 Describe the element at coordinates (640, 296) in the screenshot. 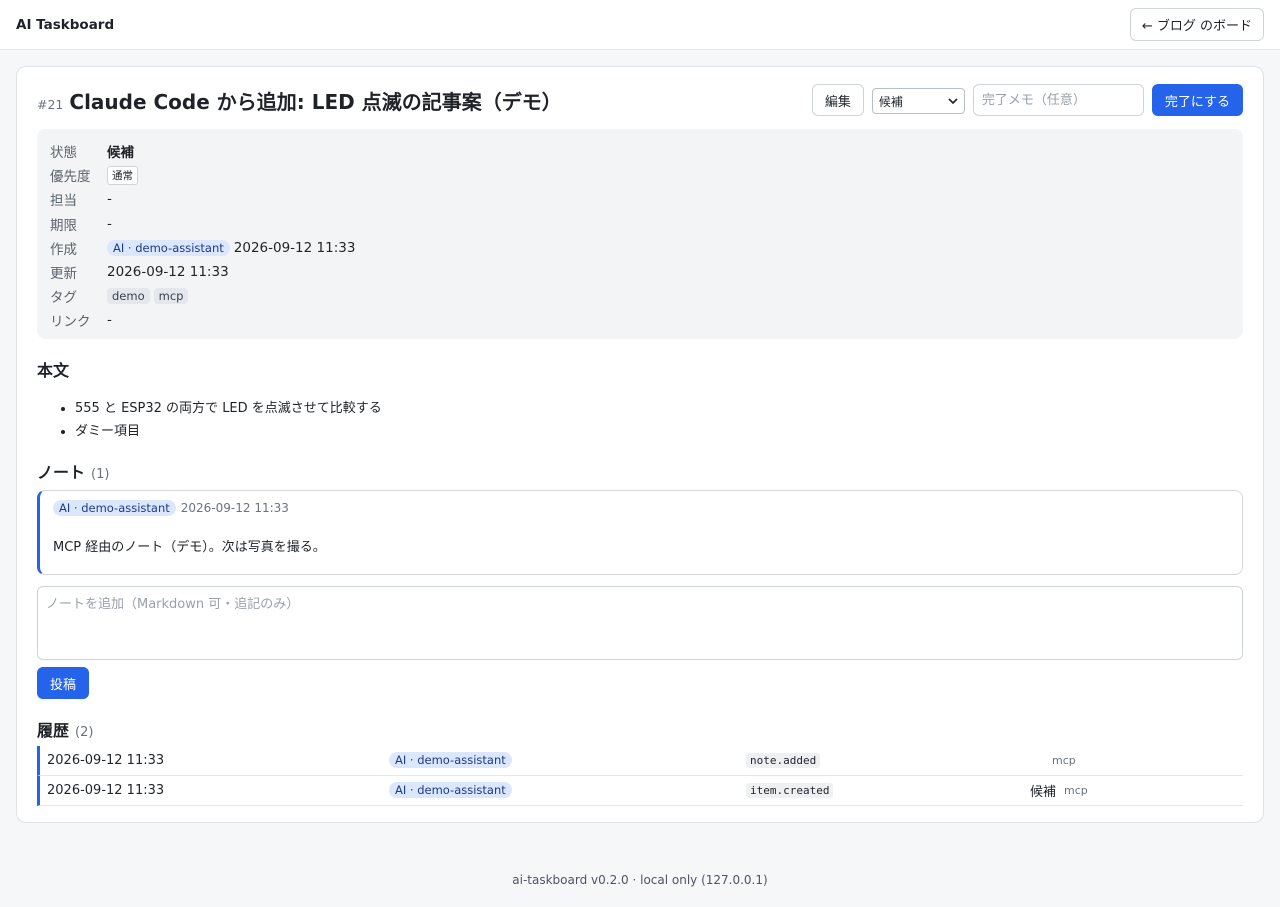

I see `meta-row-tags: タグ demo mcp` at that location.